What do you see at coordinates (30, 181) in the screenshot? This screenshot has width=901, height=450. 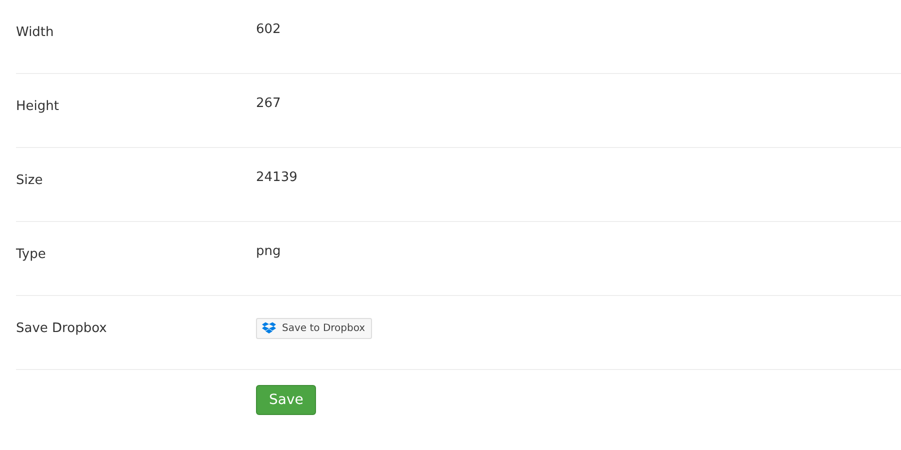 I see `field-label: Size` at bounding box center [30, 181].